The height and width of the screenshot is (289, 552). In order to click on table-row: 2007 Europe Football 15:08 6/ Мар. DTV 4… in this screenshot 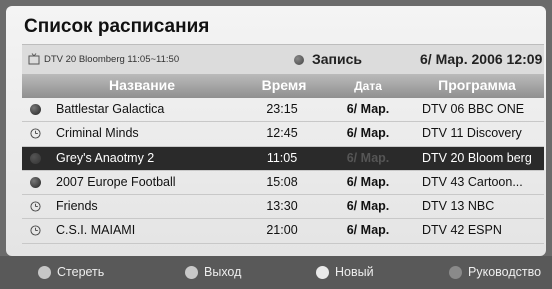, I will do `click(283, 183)`.